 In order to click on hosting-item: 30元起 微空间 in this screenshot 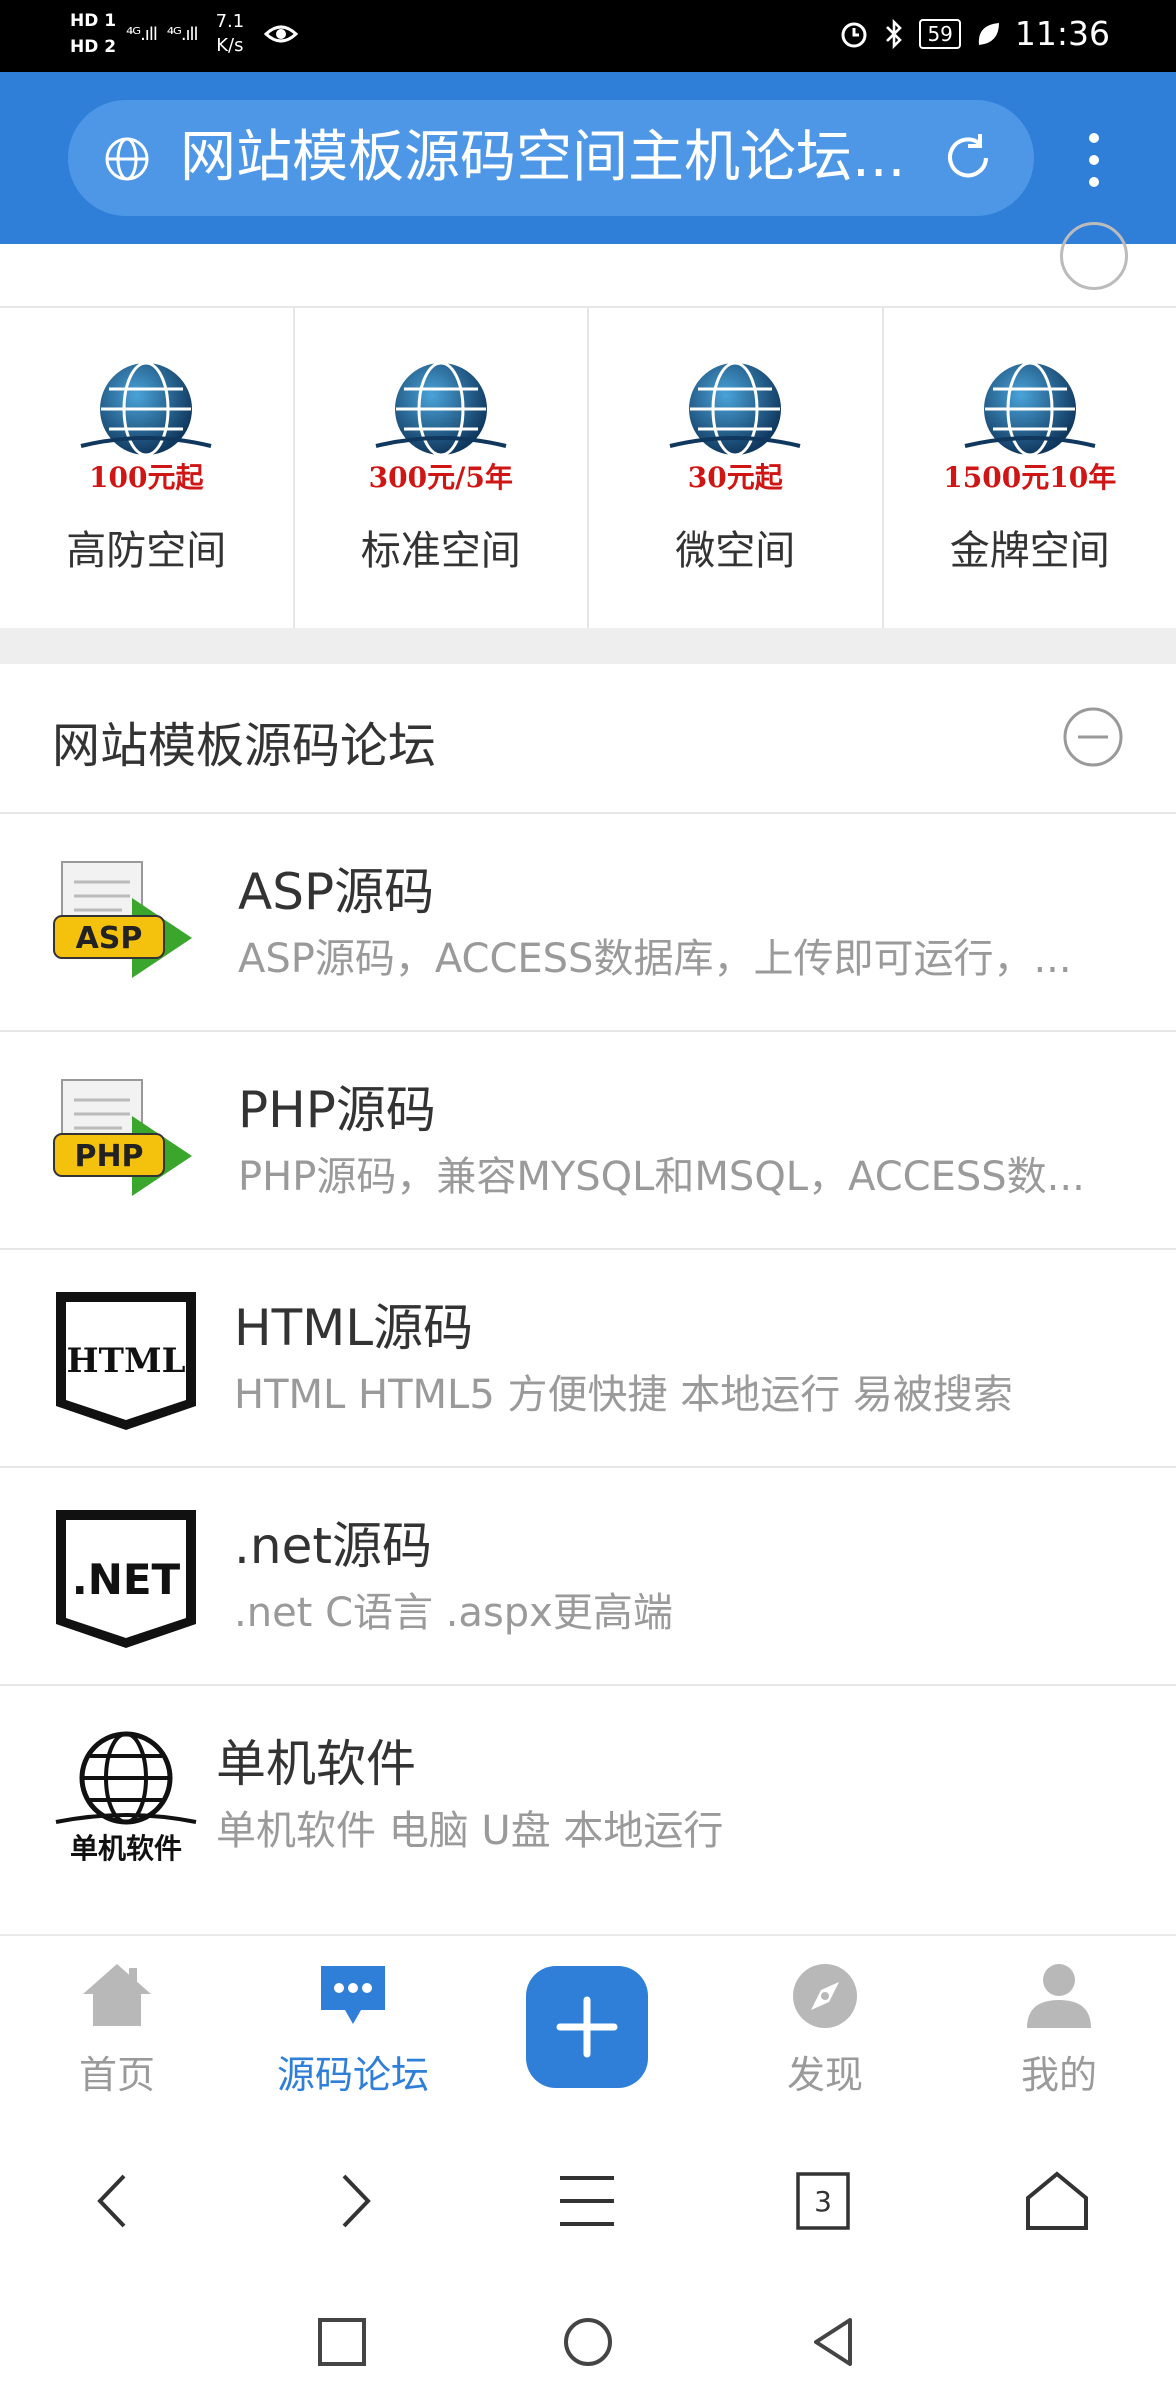, I will do `click(736, 469)`.